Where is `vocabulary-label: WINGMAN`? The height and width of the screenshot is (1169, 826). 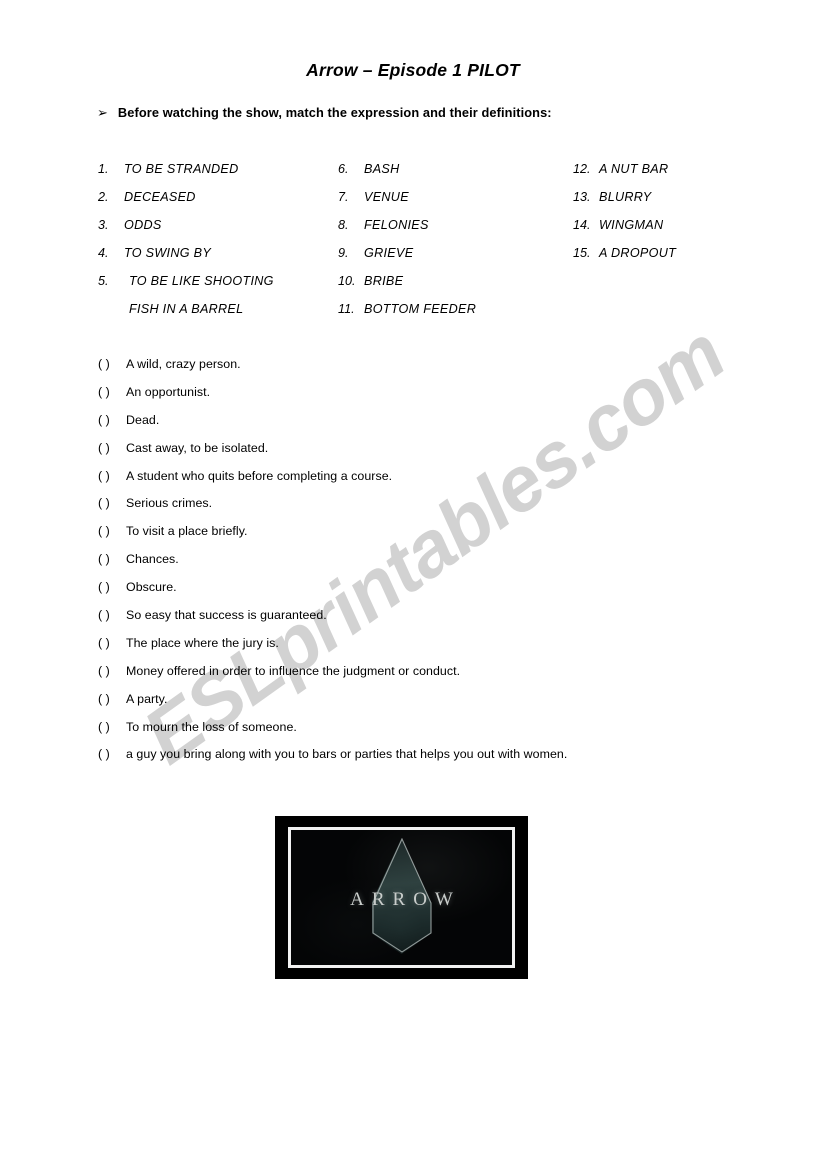 vocabulary-label: WINGMAN is located at coordinates (631, 225).